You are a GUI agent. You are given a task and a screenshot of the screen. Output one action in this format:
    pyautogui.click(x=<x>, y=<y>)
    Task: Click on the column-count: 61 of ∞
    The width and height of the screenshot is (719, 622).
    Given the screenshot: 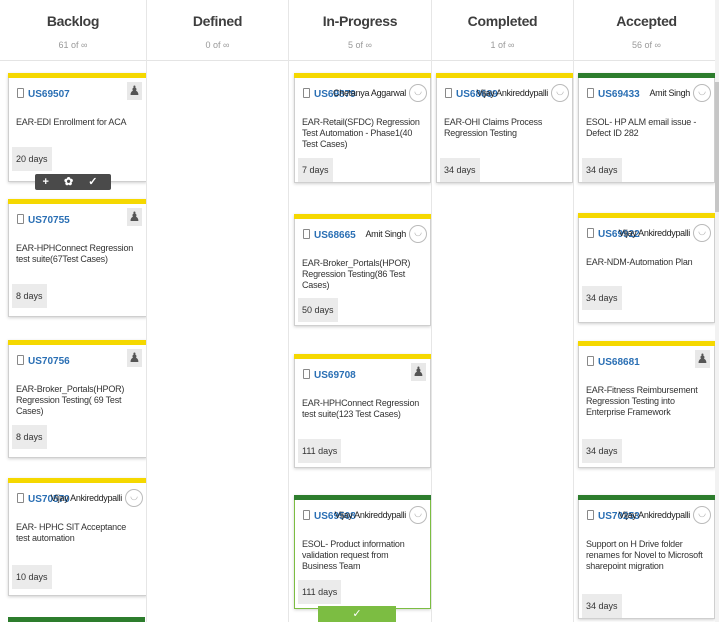 What is the action you would take?
    pyautogui.click(x=73, y=45)
    